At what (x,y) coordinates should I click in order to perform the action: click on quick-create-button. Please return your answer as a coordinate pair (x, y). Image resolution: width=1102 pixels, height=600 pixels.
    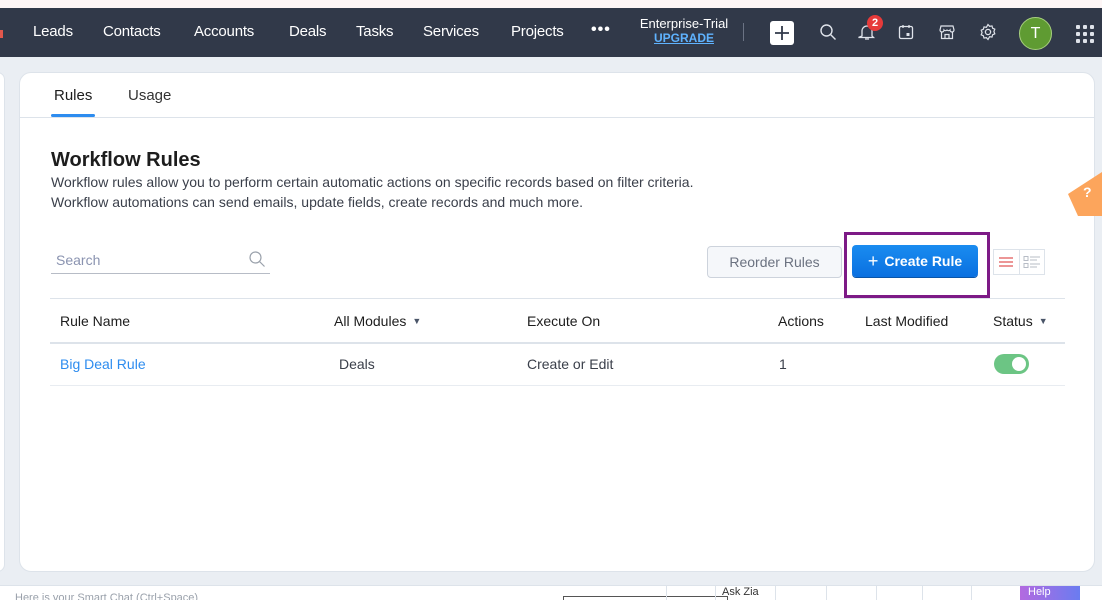
    Looking at the image, I should click on (782, 33).